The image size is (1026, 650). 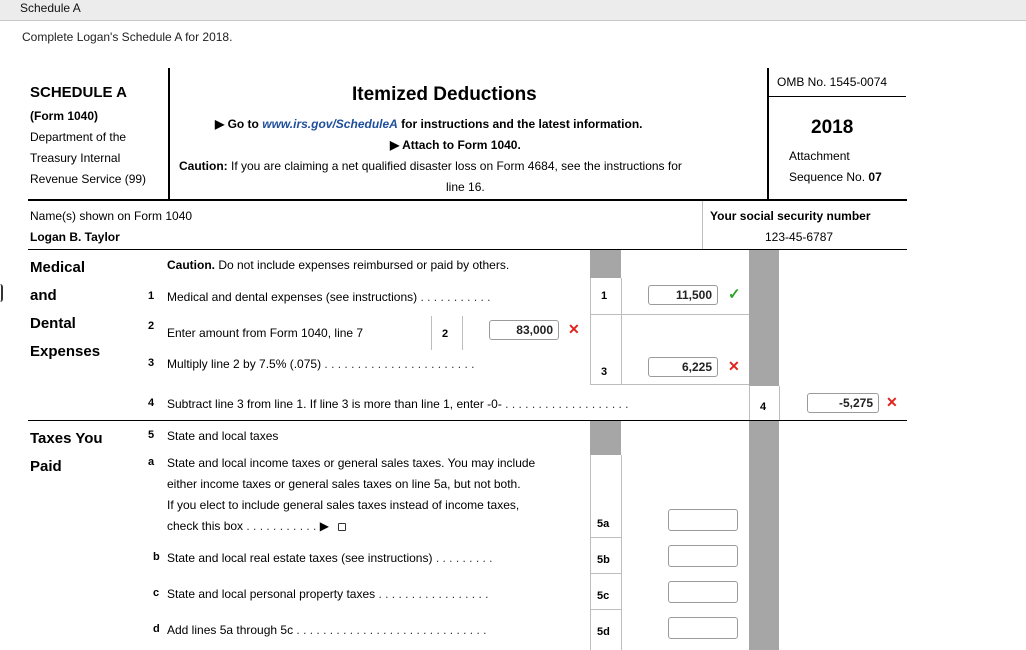 What do you see at coordinates (703, 520) in the screenshot?
I see `line5a-amount-input` at bounding box center [703, 520].